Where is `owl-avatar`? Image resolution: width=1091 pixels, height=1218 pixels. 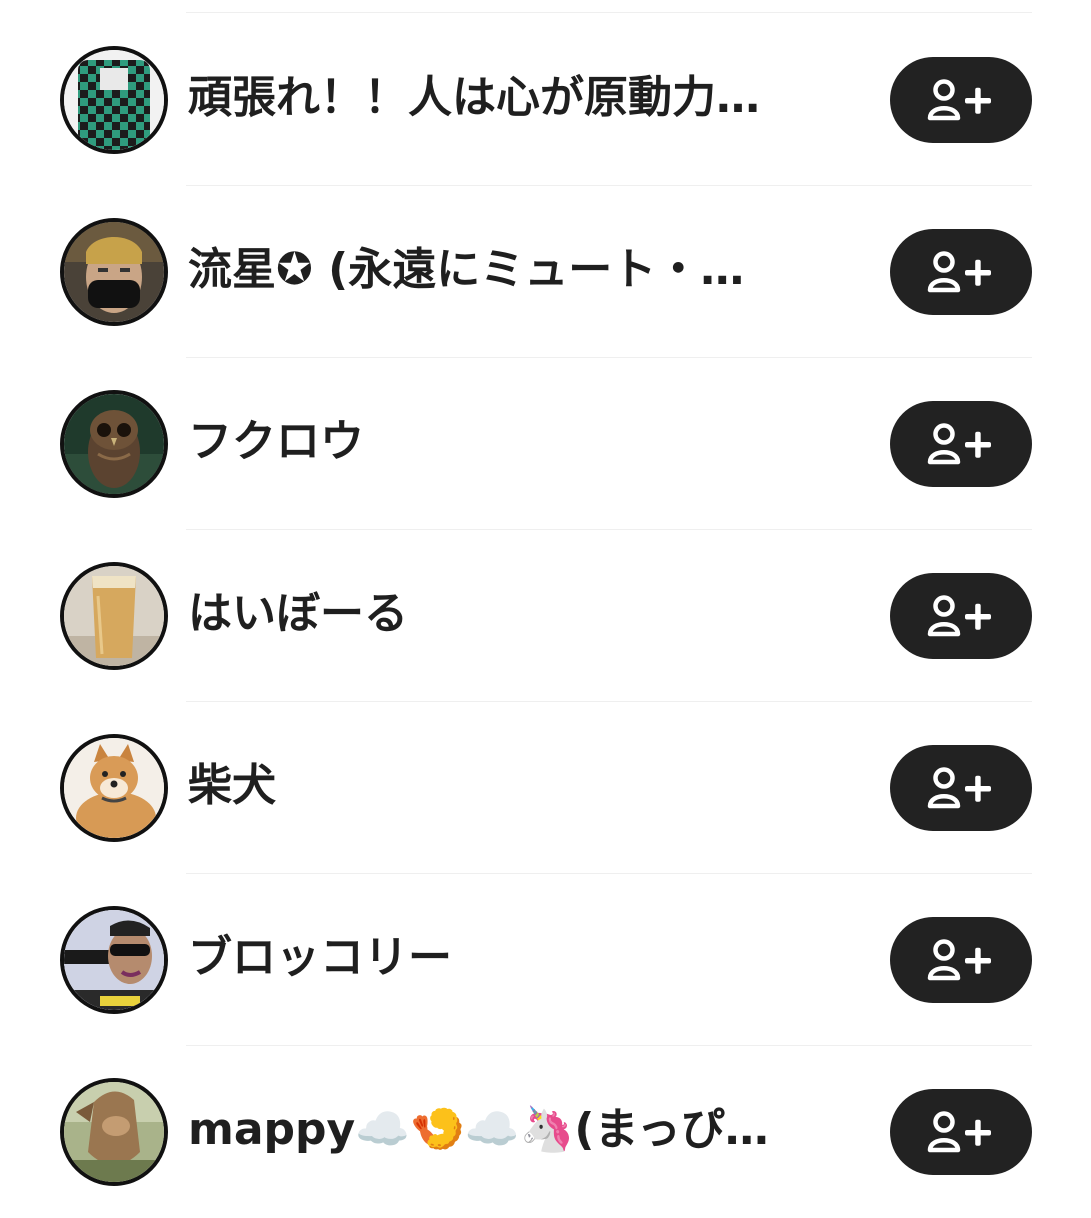 owl-avatar is located at coordinates (114, 444).